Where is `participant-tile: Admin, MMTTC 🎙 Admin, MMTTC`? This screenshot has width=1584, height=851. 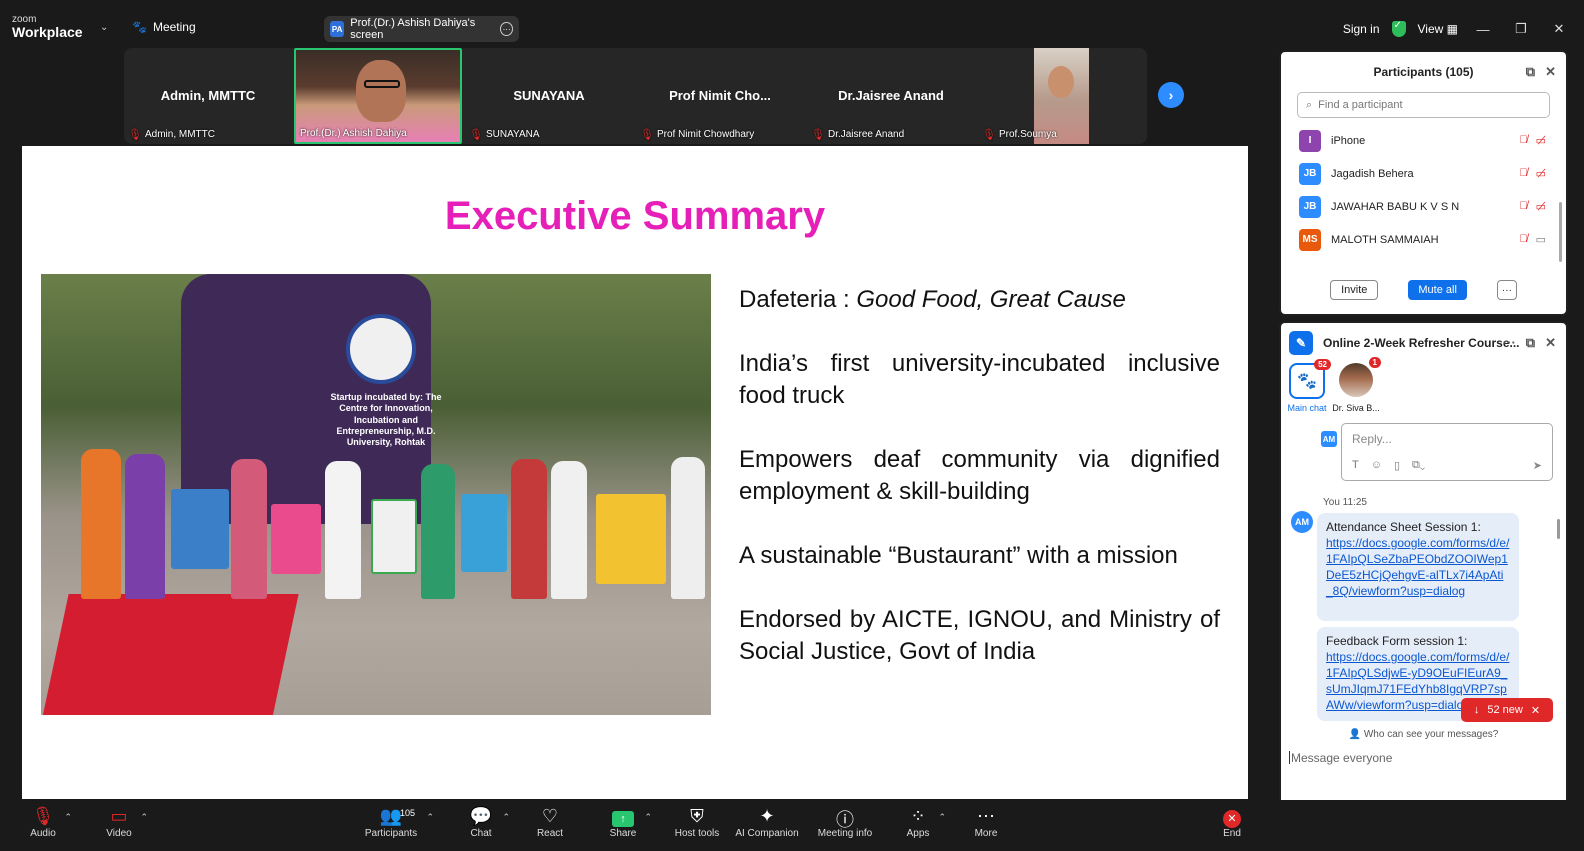 participant-tile: Admin, MMTTC 🎙 Admin, MMTTC is located at coordinates (208, 96).